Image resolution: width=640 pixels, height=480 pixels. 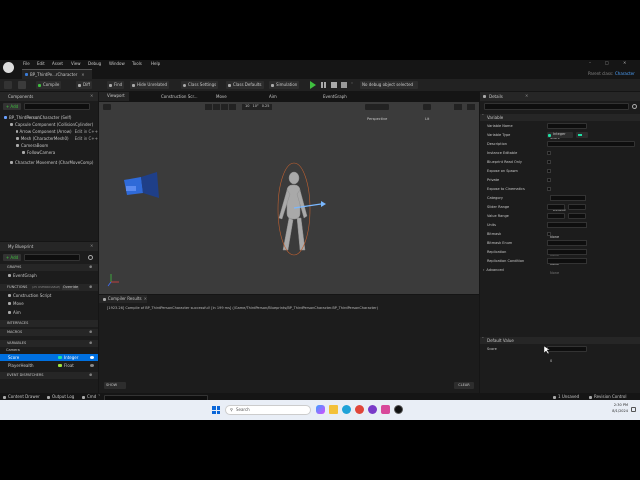 I want to click on tree-item-cameraboom: CameraBoom, so click(x=49, y=145).